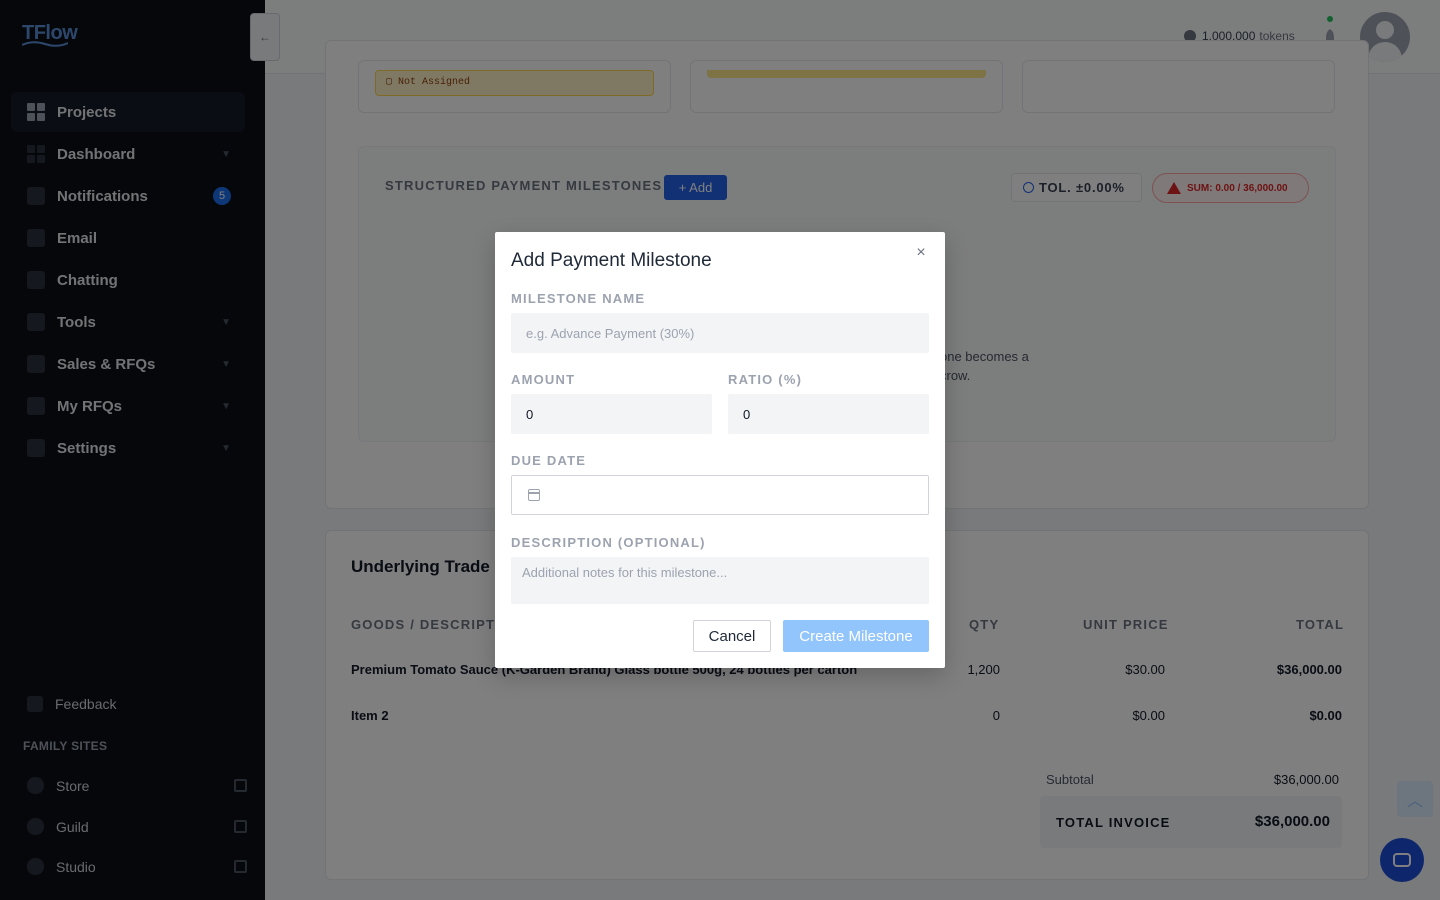  Describe the element at coordinates (611, 260) in the screenshot. I see `modal-title: Add Payment Milestone` at that location.